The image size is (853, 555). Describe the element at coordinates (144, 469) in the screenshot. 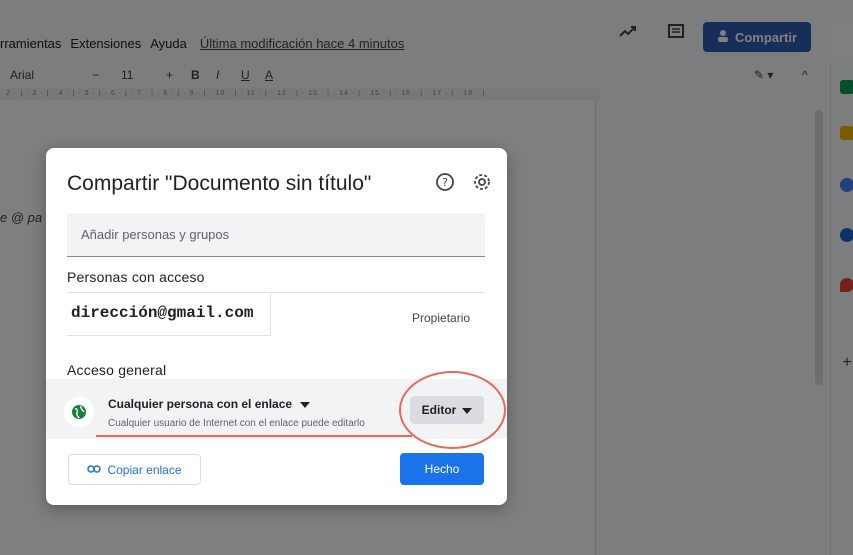

I see `copy-link-label: Copiar enlace` at that location.